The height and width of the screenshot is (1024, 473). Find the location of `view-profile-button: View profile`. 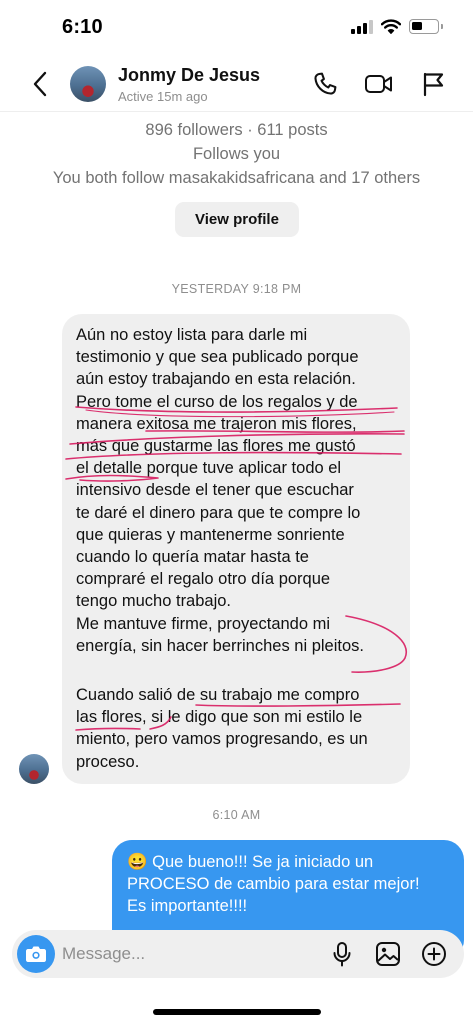

view-profile-button: View profile is located at coordinates (237, 219).